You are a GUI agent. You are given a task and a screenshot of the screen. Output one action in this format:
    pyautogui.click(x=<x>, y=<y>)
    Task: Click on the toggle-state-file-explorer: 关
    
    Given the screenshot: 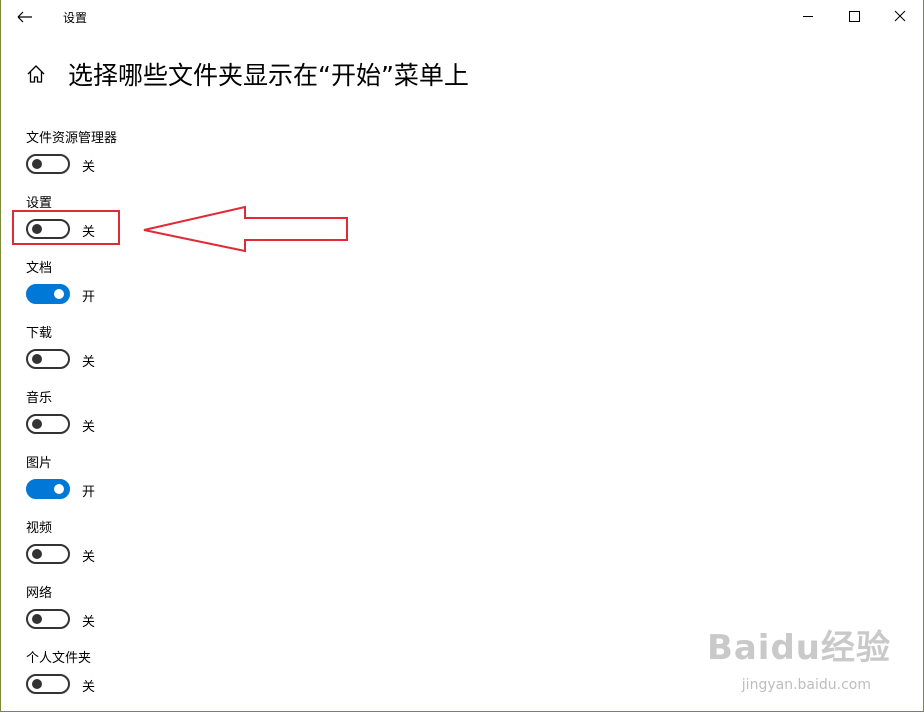 What is the action you would take?
    pyautogui.click(x=89, y=167)
    